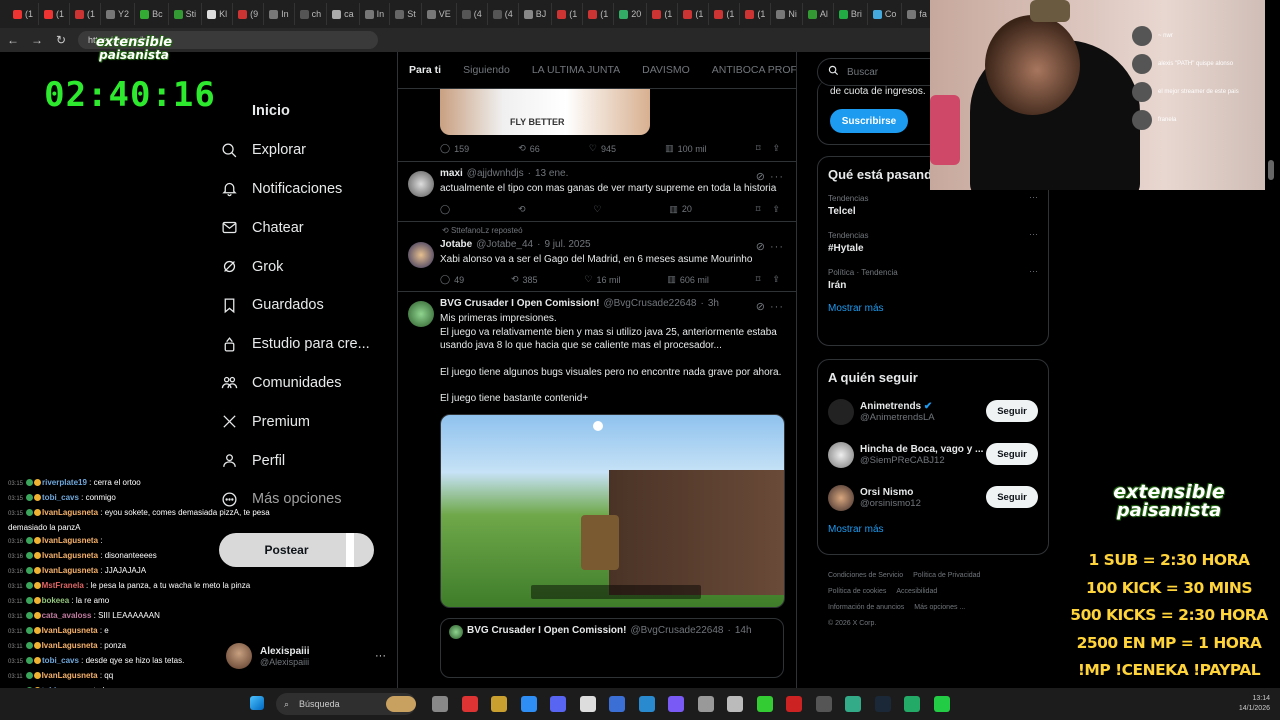 The width and height of the screenshot is (1280, 720). What do you see at coordinates (451, 173) in the screenshot?
I see `post-author: maxi` at bounding box center [451, 173].